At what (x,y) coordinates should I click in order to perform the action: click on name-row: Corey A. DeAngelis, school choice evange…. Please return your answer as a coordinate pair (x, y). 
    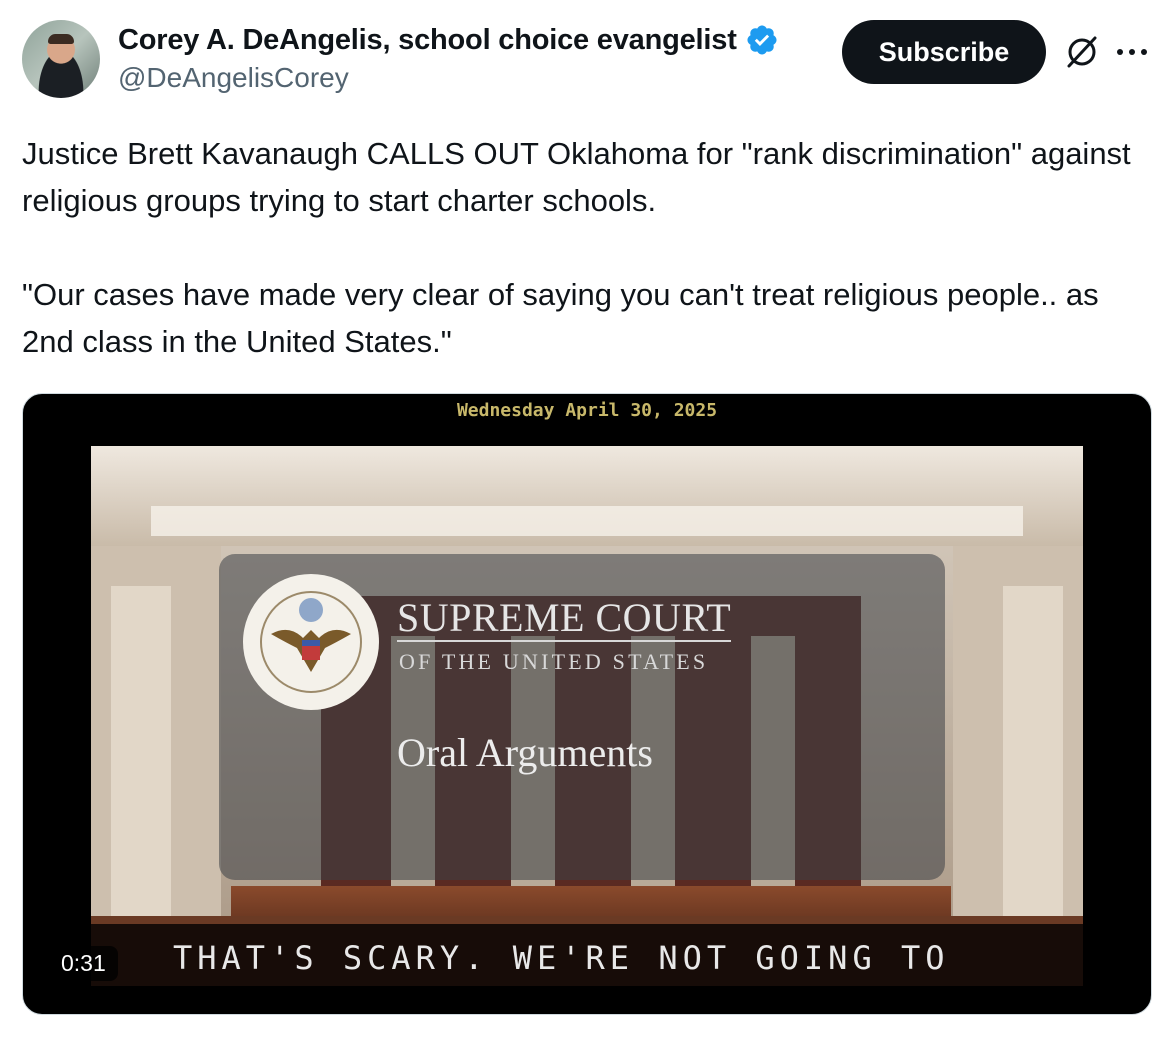
    Looking at the image, I should click on (448, 40).